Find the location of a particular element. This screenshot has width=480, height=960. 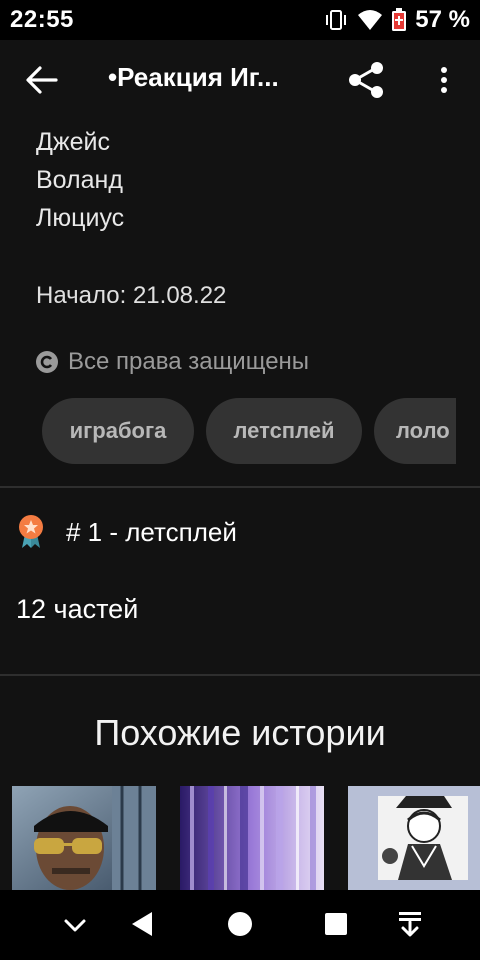

tag-list: играбога летсплей лоло is located at coordinates (249, 432).